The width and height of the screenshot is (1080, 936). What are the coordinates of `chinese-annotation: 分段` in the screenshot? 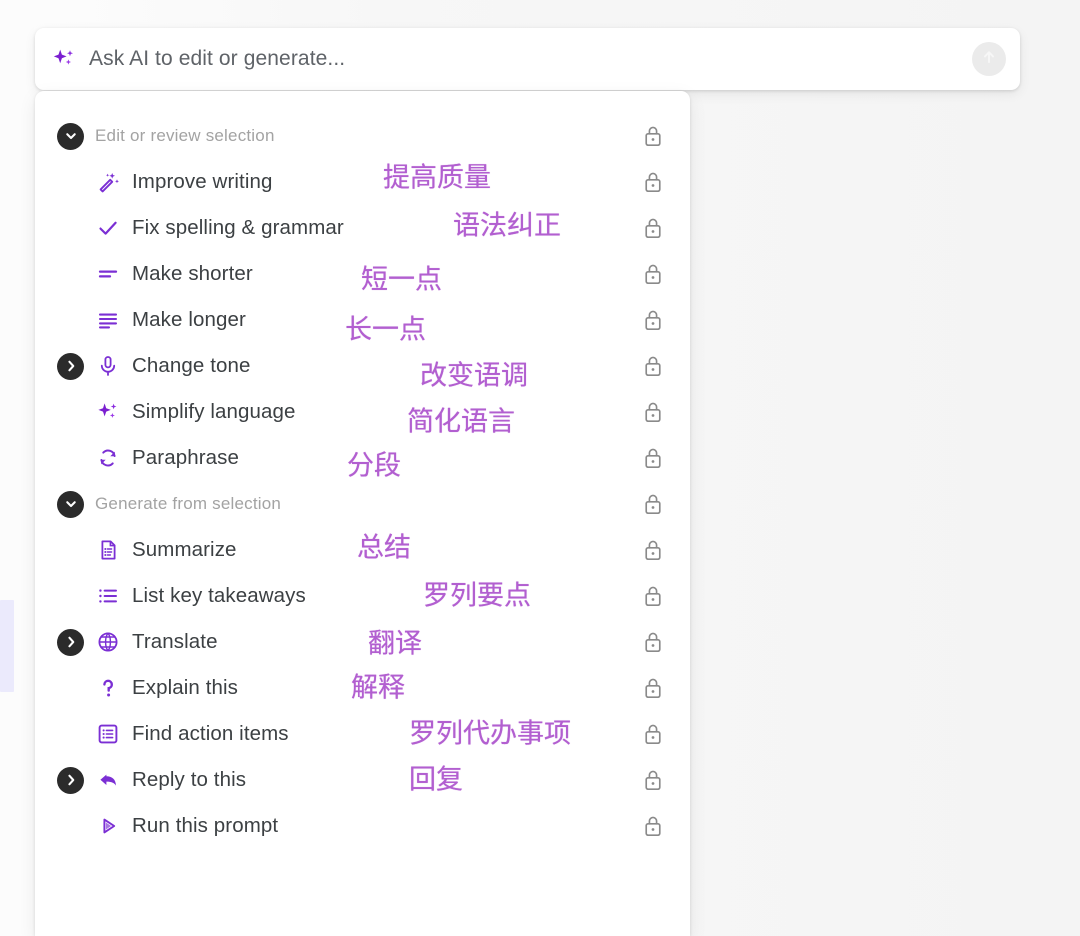 It's located at (374, 466).